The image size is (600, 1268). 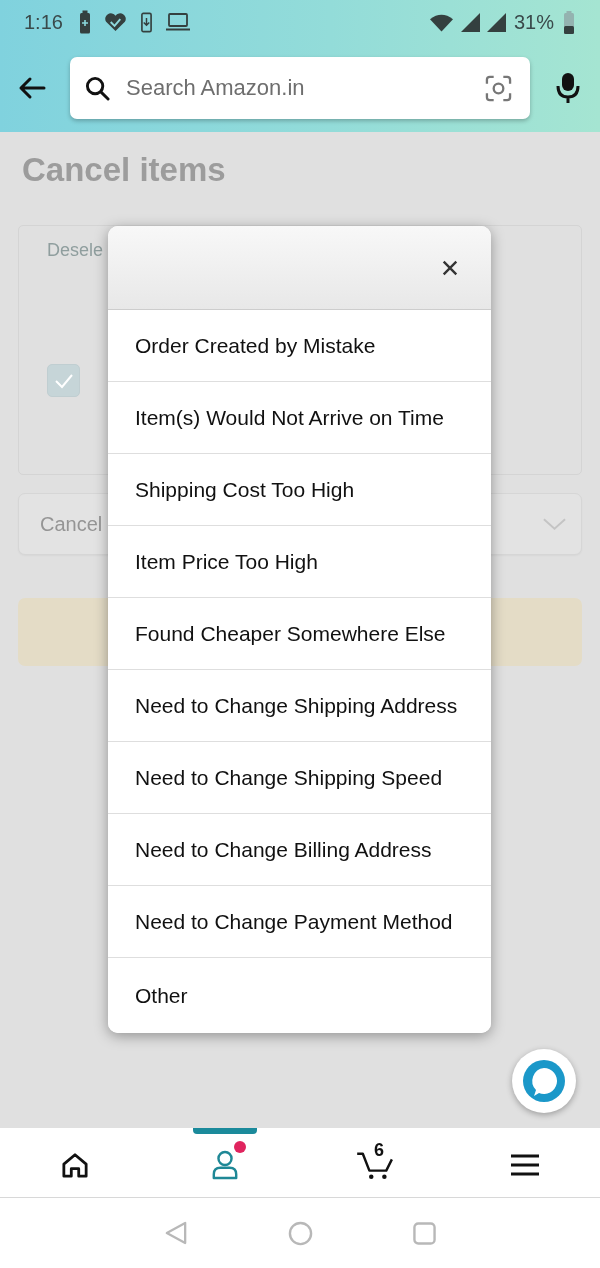 What do you see at coordinates (146, 22) in the screenshot?
I see `phone-download-icon` at bounding box center [146, 22].